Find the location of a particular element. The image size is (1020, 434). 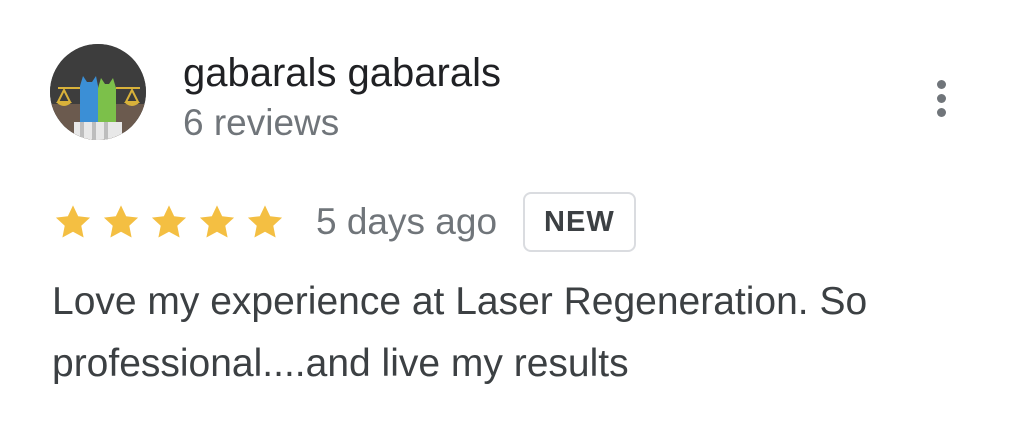

rating-row: 5 days ago NEW is located at coordinates (344, 222).